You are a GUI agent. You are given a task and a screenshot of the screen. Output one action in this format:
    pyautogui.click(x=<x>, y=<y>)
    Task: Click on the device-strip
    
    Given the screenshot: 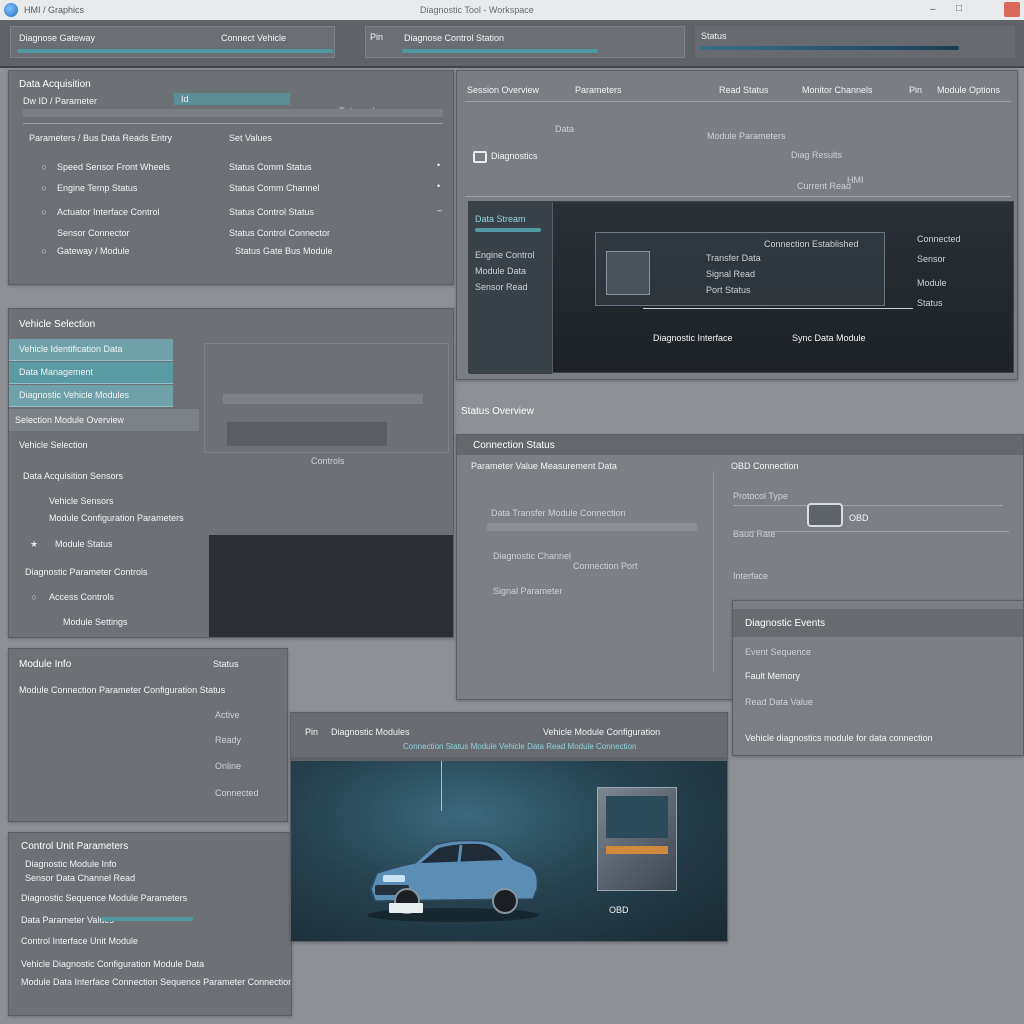 What is the action you would take?
    pyautogui.click(x=637, y=850)
    